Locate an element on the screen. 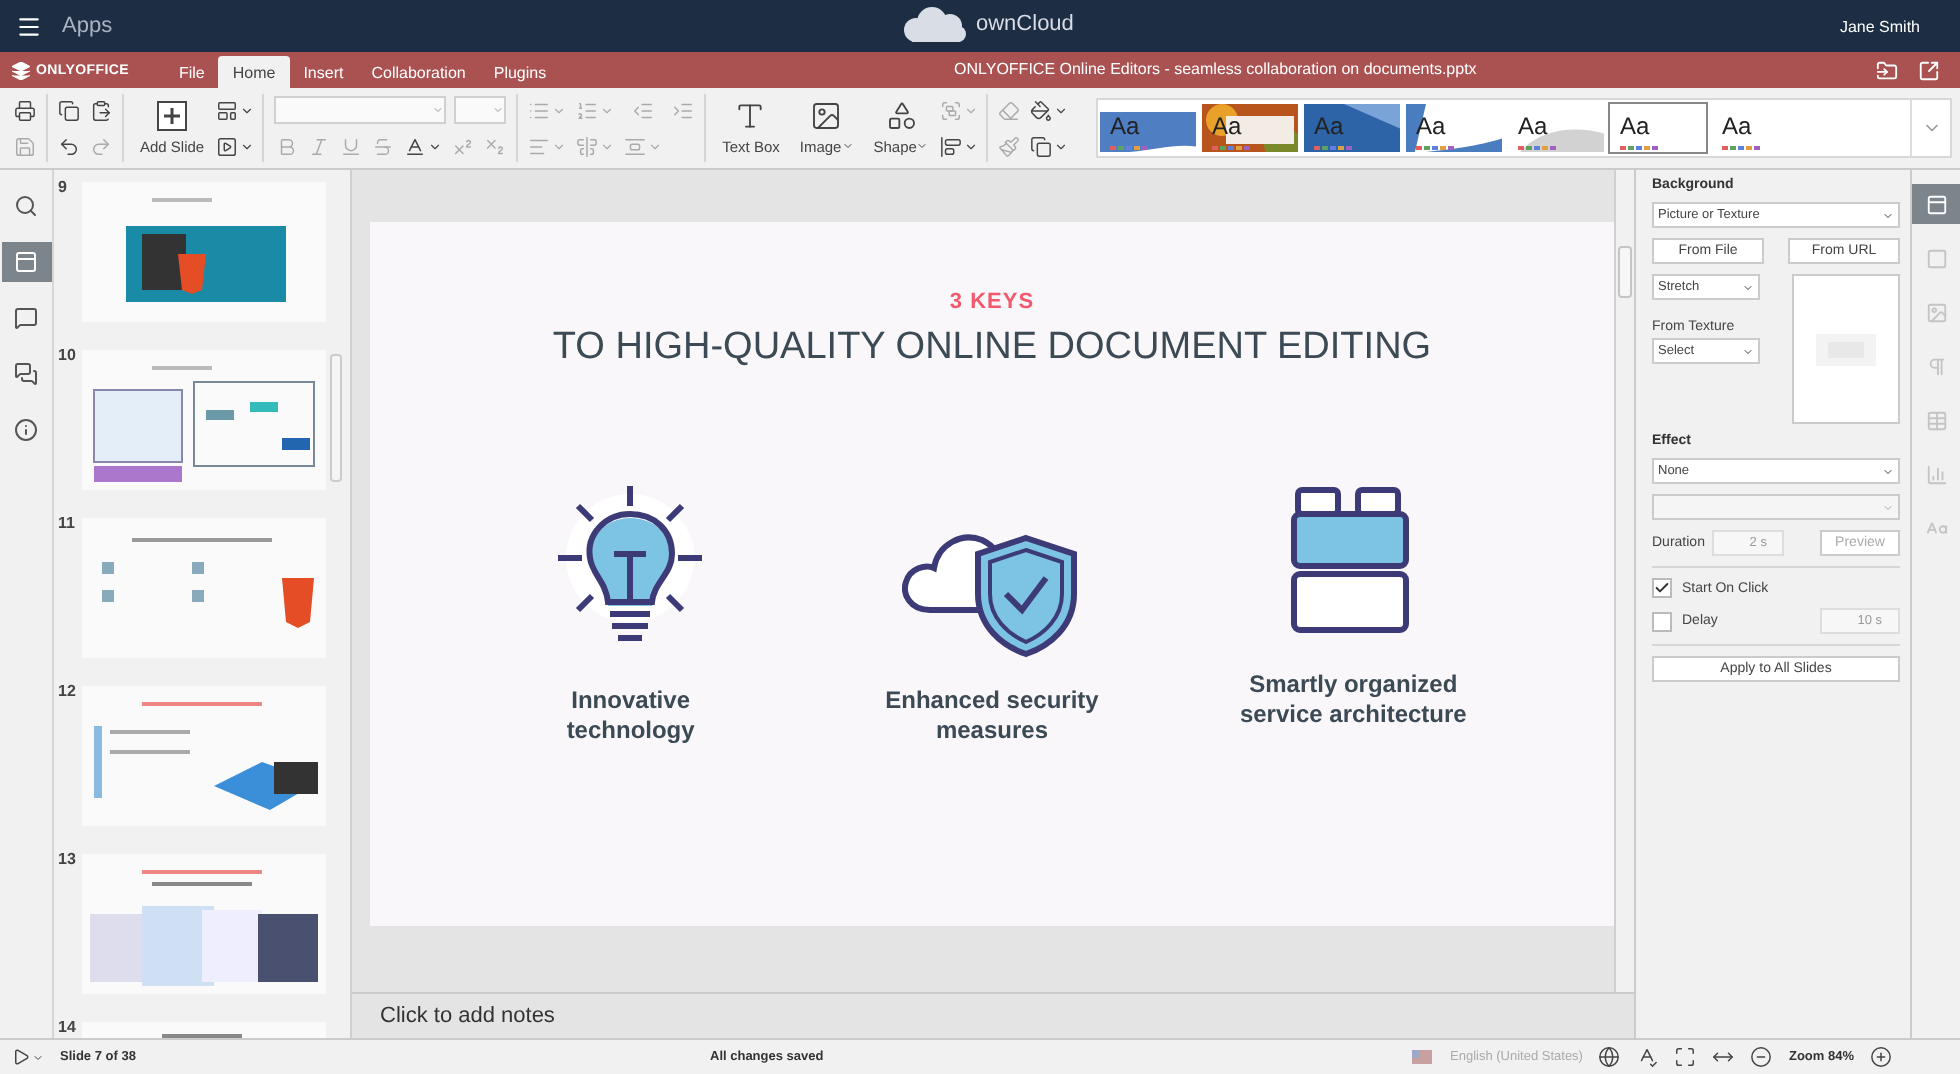 The width and height of the screenshot is (1960, 1074). font-name-field is located at coordinates (360, 110).